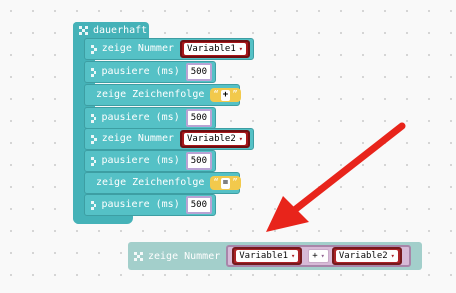  What do you see at coordinates (315, 256) in the screenshot?
I see `operator-symbol: +` at bounding box center [315, 256].